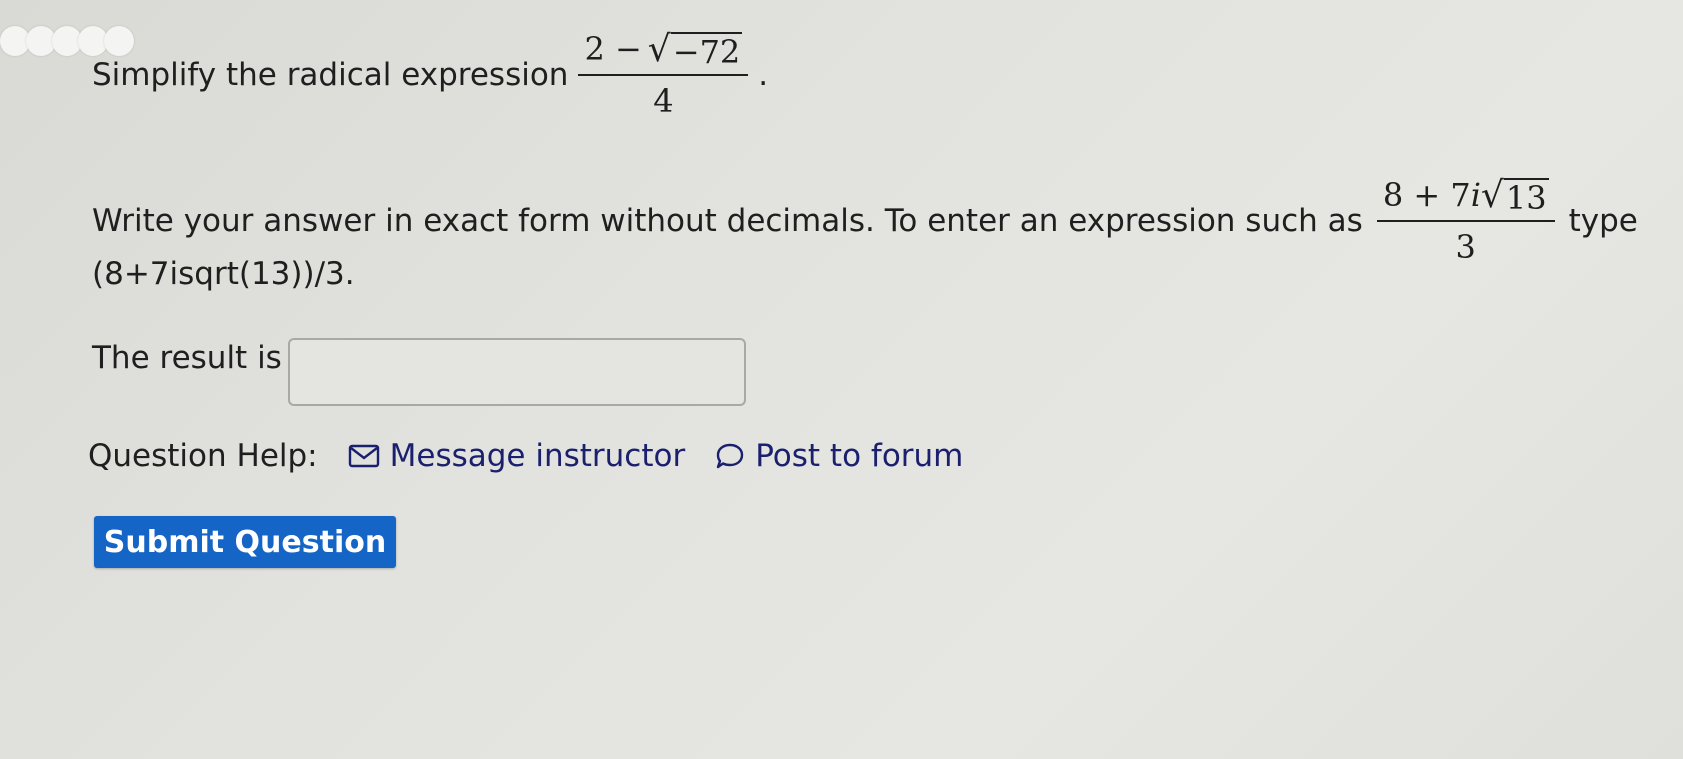 The width and height of the screenshot is (1683, 759). I want to click on question-help-label: Question Help:, so click(203, 456).